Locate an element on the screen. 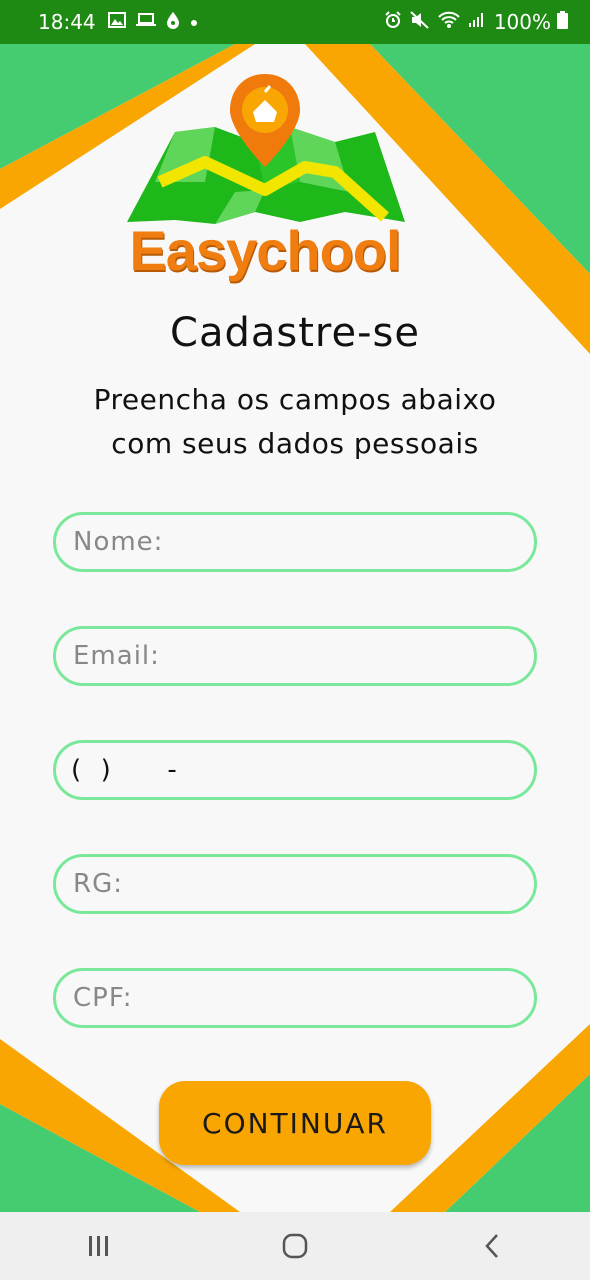  continue-button: CONTINUAR is located at coordinates (295, 1123).